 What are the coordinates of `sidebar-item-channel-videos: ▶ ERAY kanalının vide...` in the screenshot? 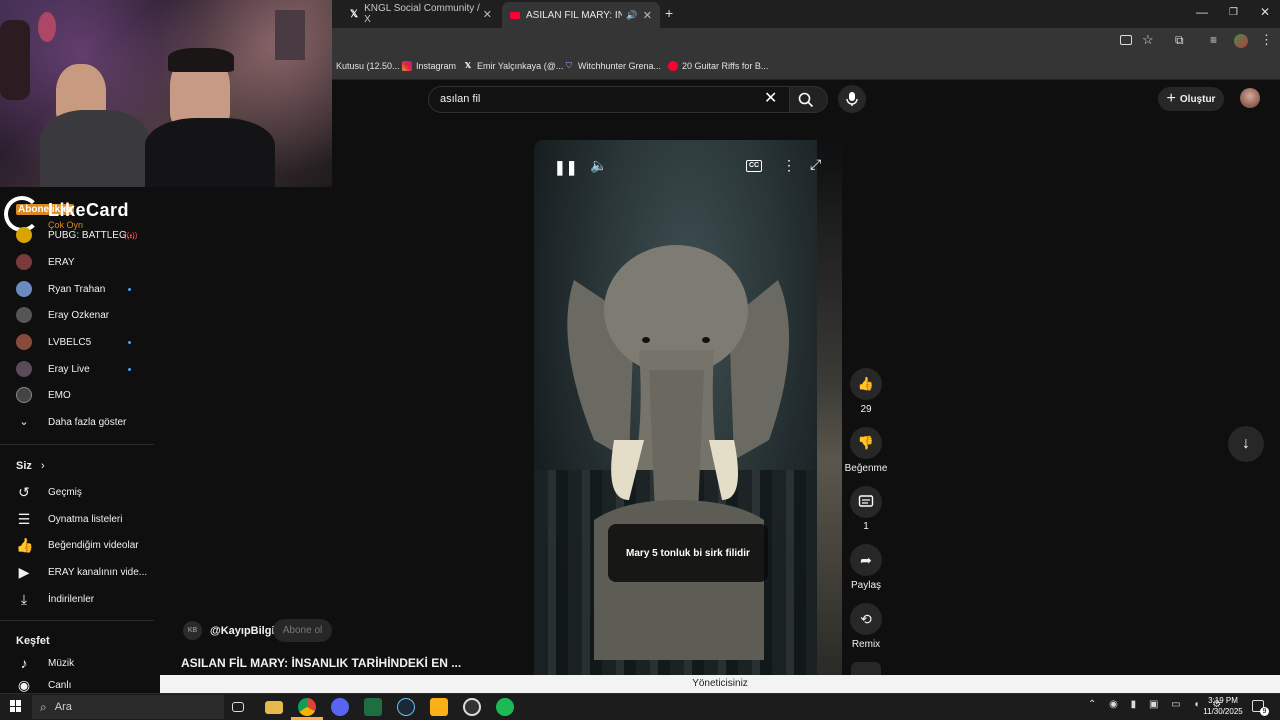 It's located at (77, 572).